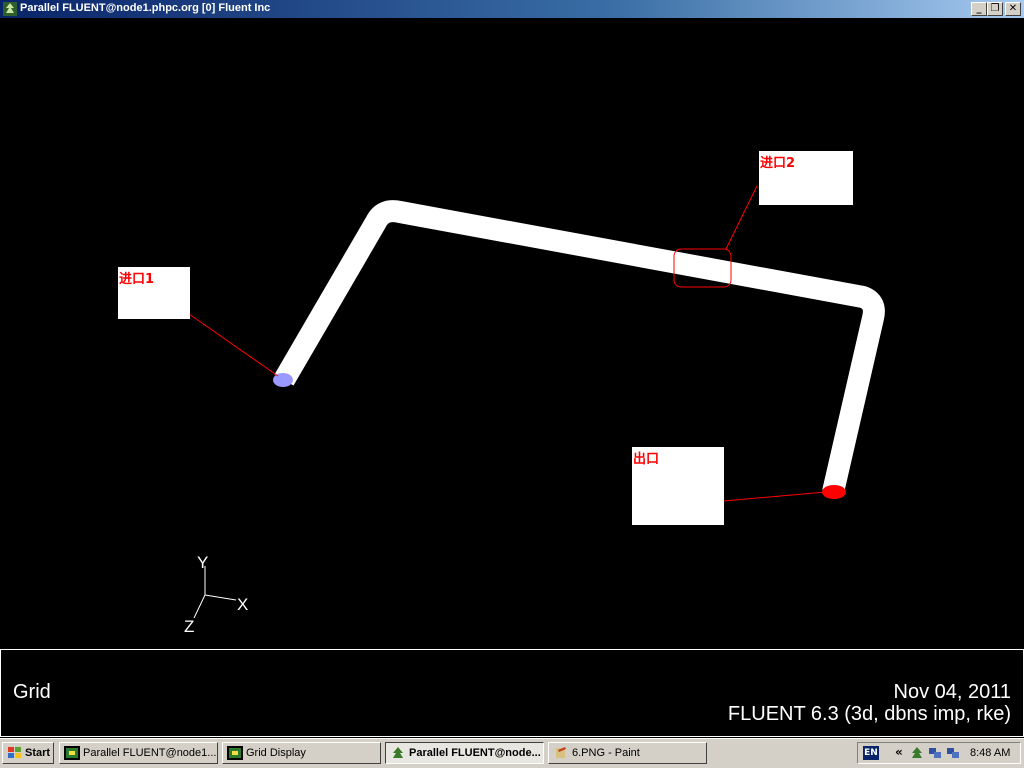 The height and width of the screenshot is (768, 1024). Describe the element at coordinates (899, 752) in the screenshot. I see `tray-expand-chevron: «` at that location.